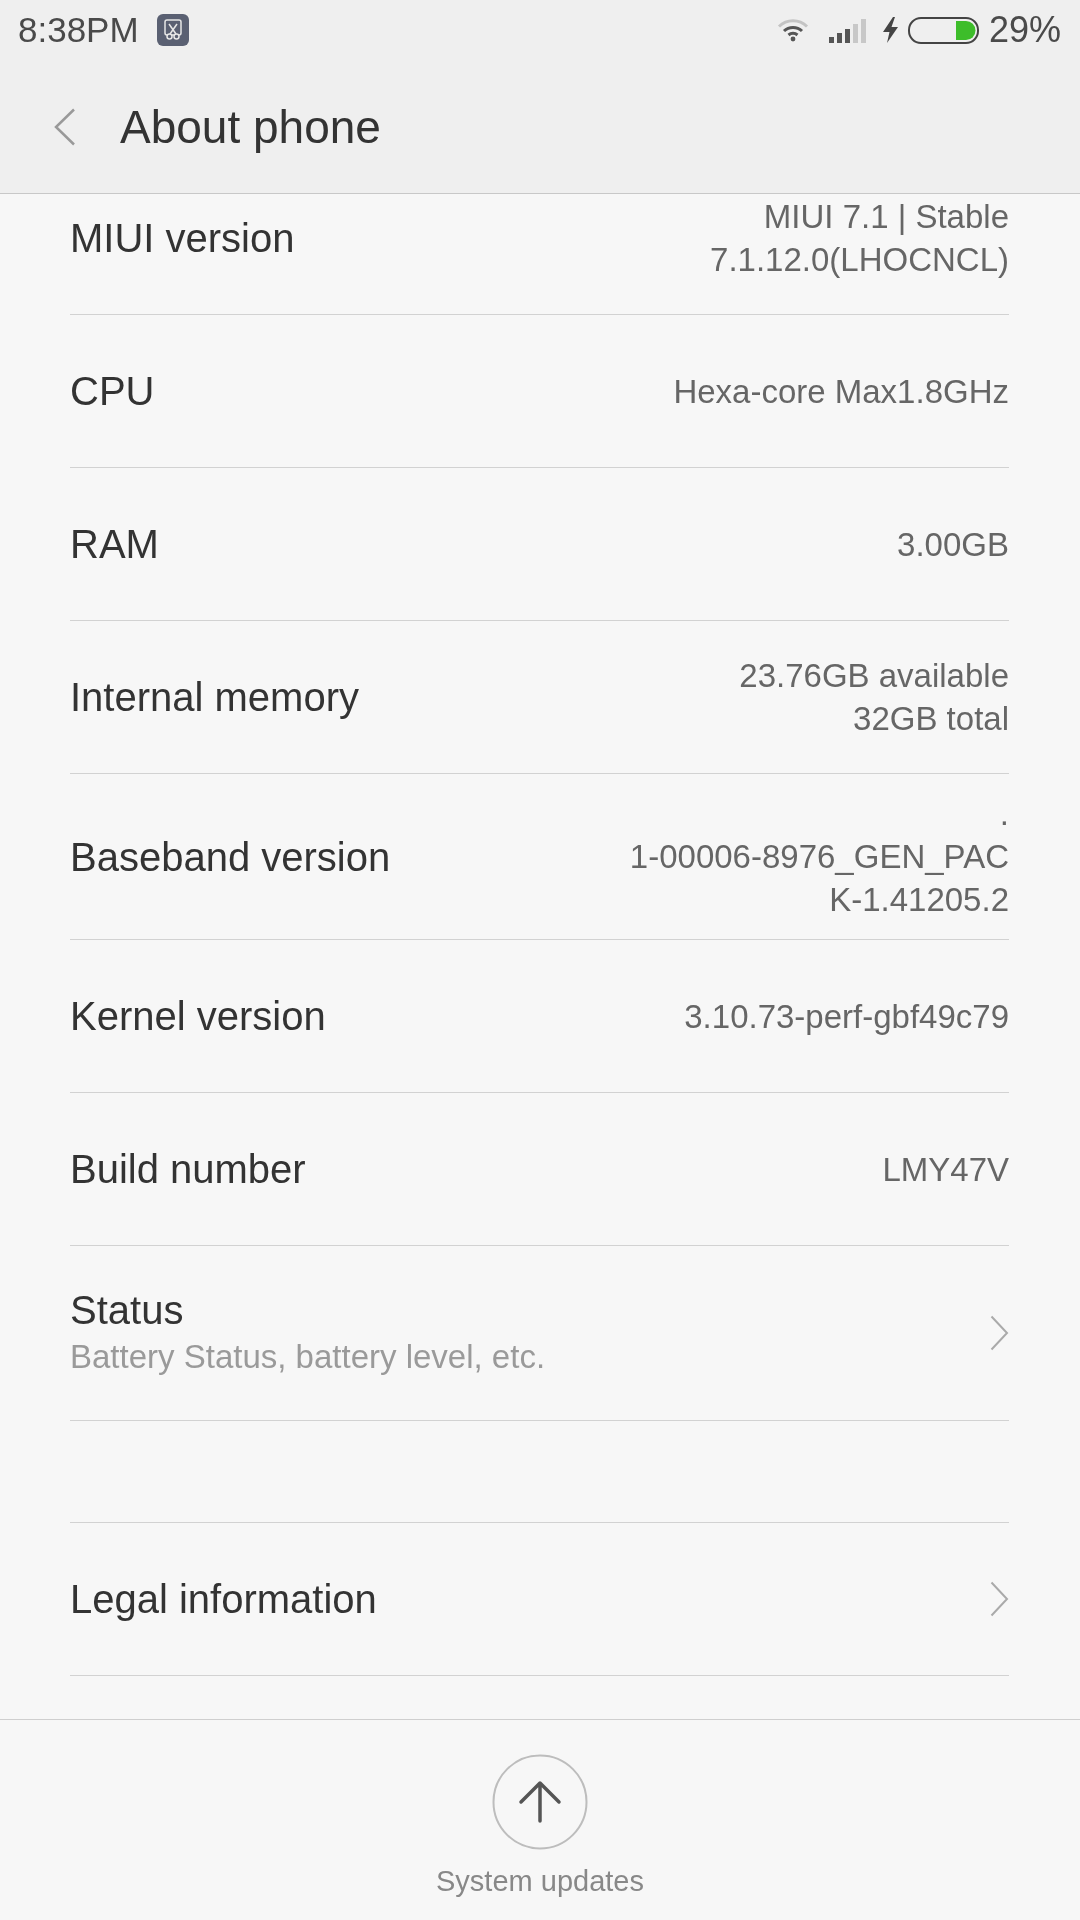 The width and height of the screenshot is (1080, 1920). Describe the element at coordinates (127, 1310) in the screenshot. I see `setting-label: Status` at that location.